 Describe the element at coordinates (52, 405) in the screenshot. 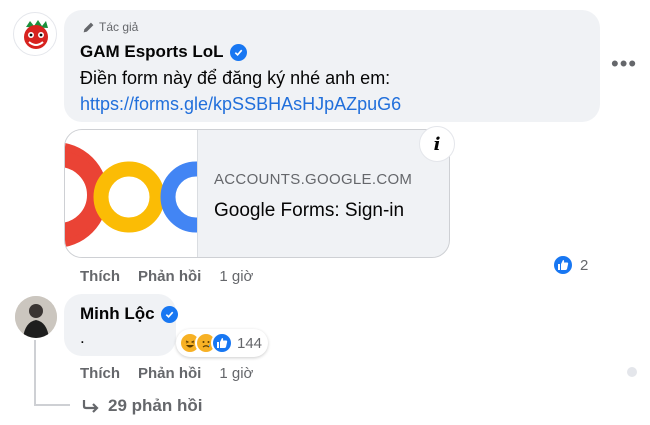

I see `thread-connector-branch` at that location.